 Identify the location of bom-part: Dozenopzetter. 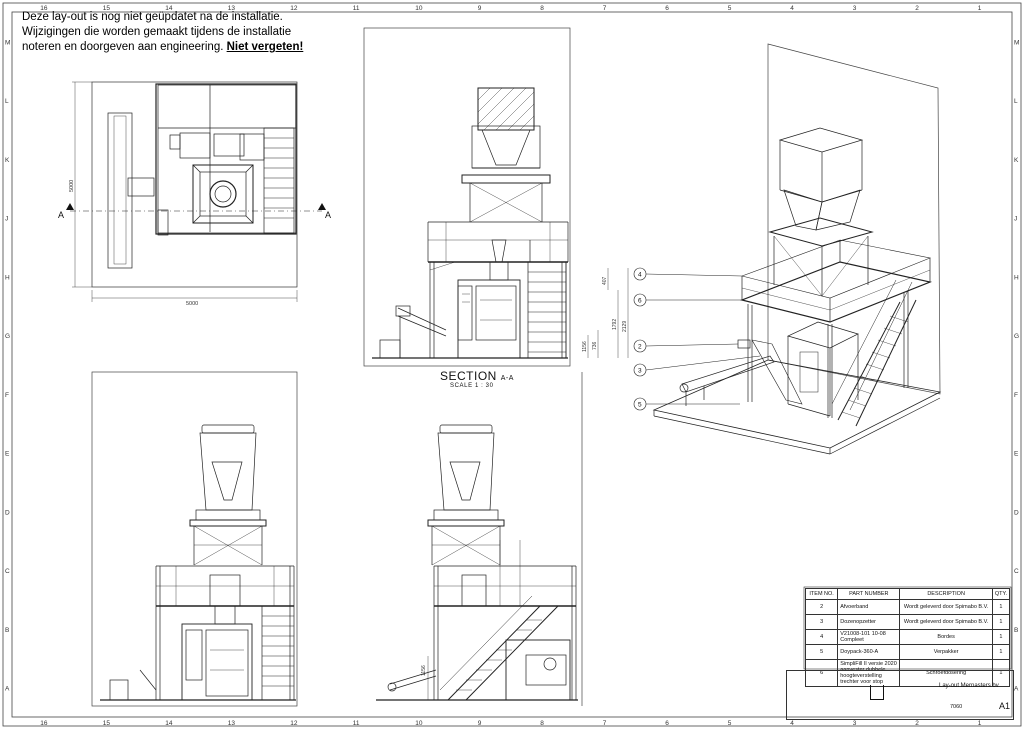
(869, 622).